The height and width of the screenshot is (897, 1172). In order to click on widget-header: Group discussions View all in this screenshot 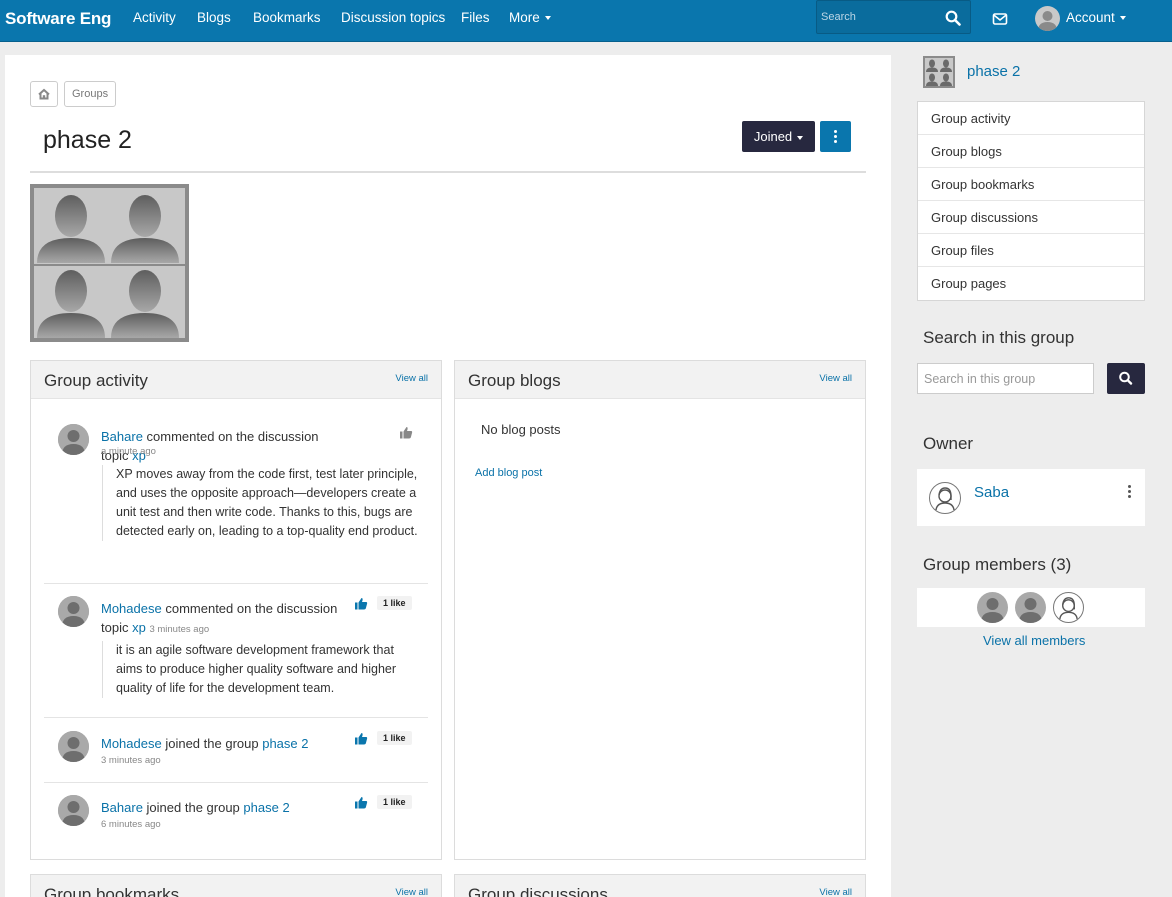, I will do `click(660, 886)`.